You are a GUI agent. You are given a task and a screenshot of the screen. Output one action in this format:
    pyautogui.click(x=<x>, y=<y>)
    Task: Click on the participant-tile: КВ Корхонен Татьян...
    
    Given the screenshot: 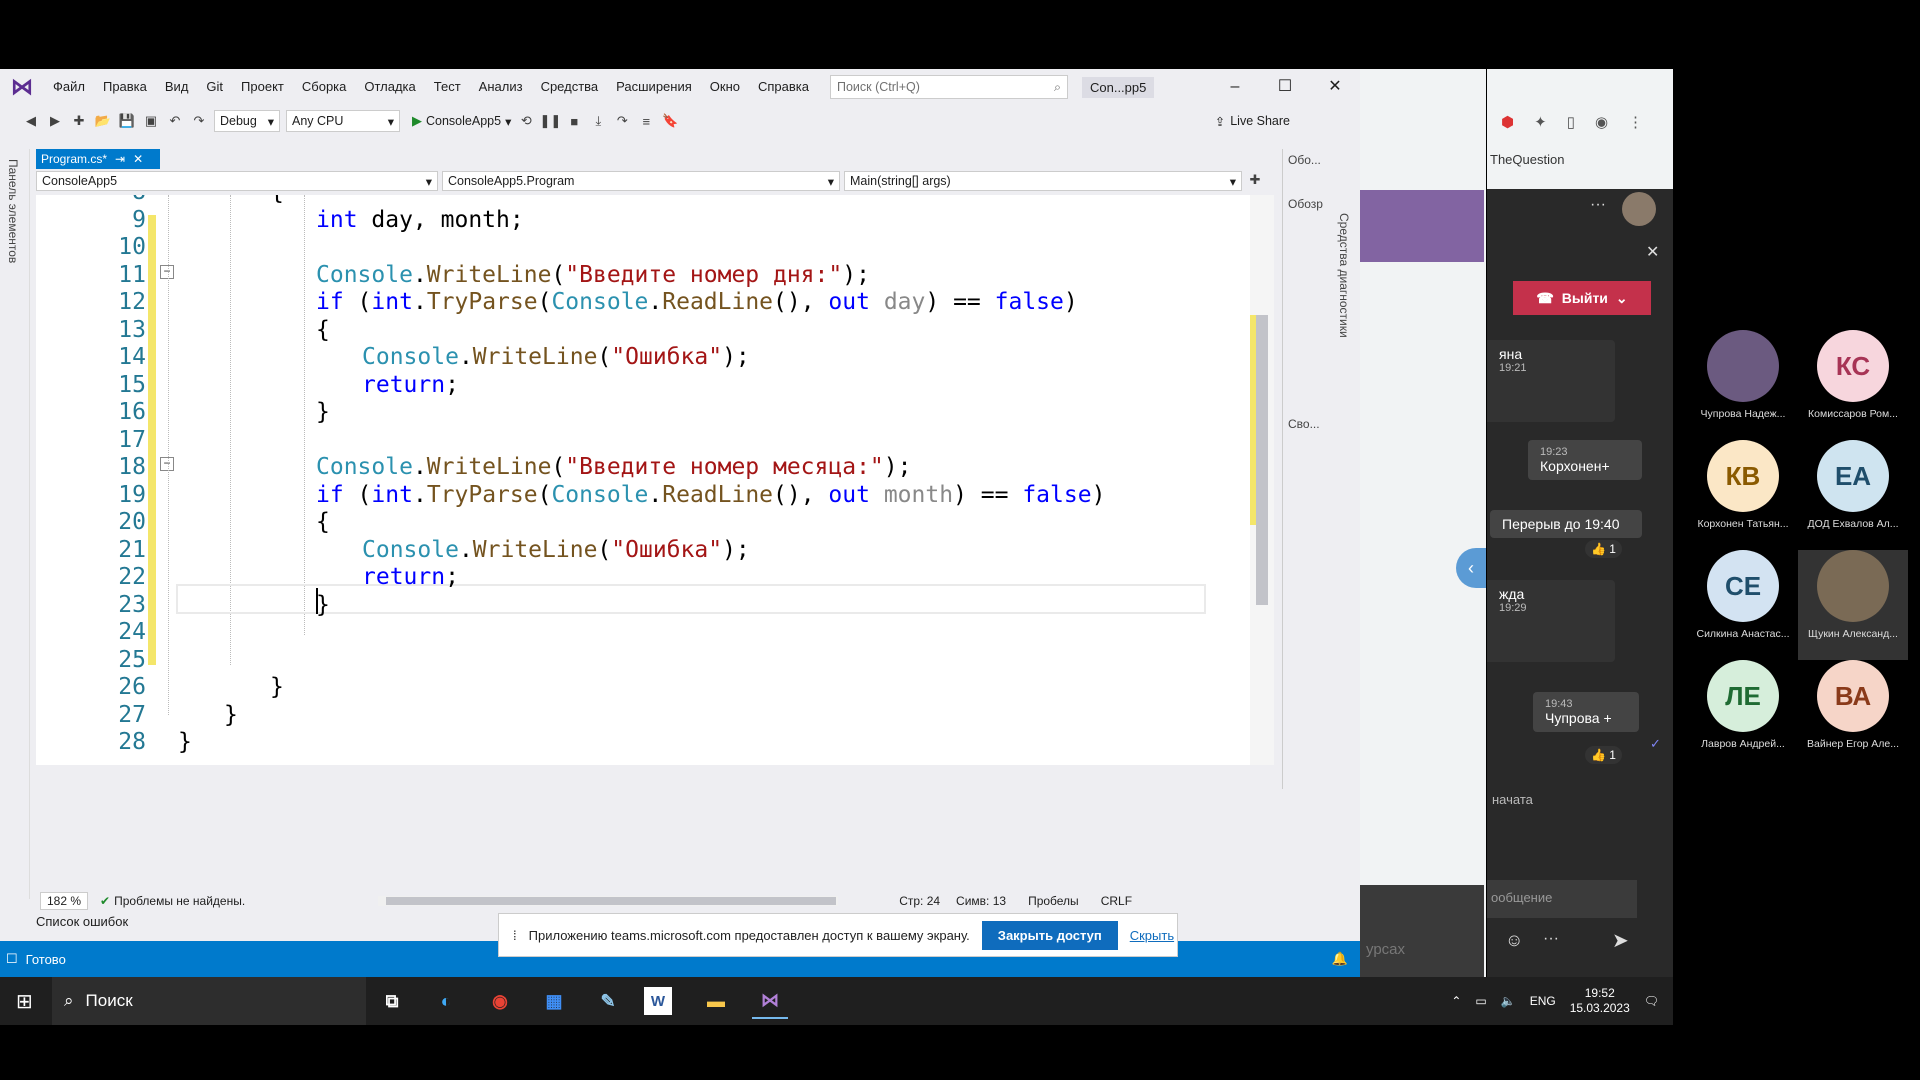 What is the action you would take?
    pyautogui.click(x=1743, y=495)
    